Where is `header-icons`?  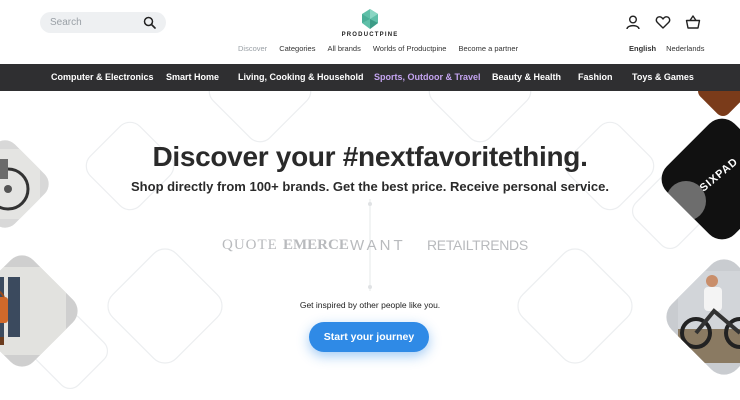 header-icons is located at coordinates (663, 22).